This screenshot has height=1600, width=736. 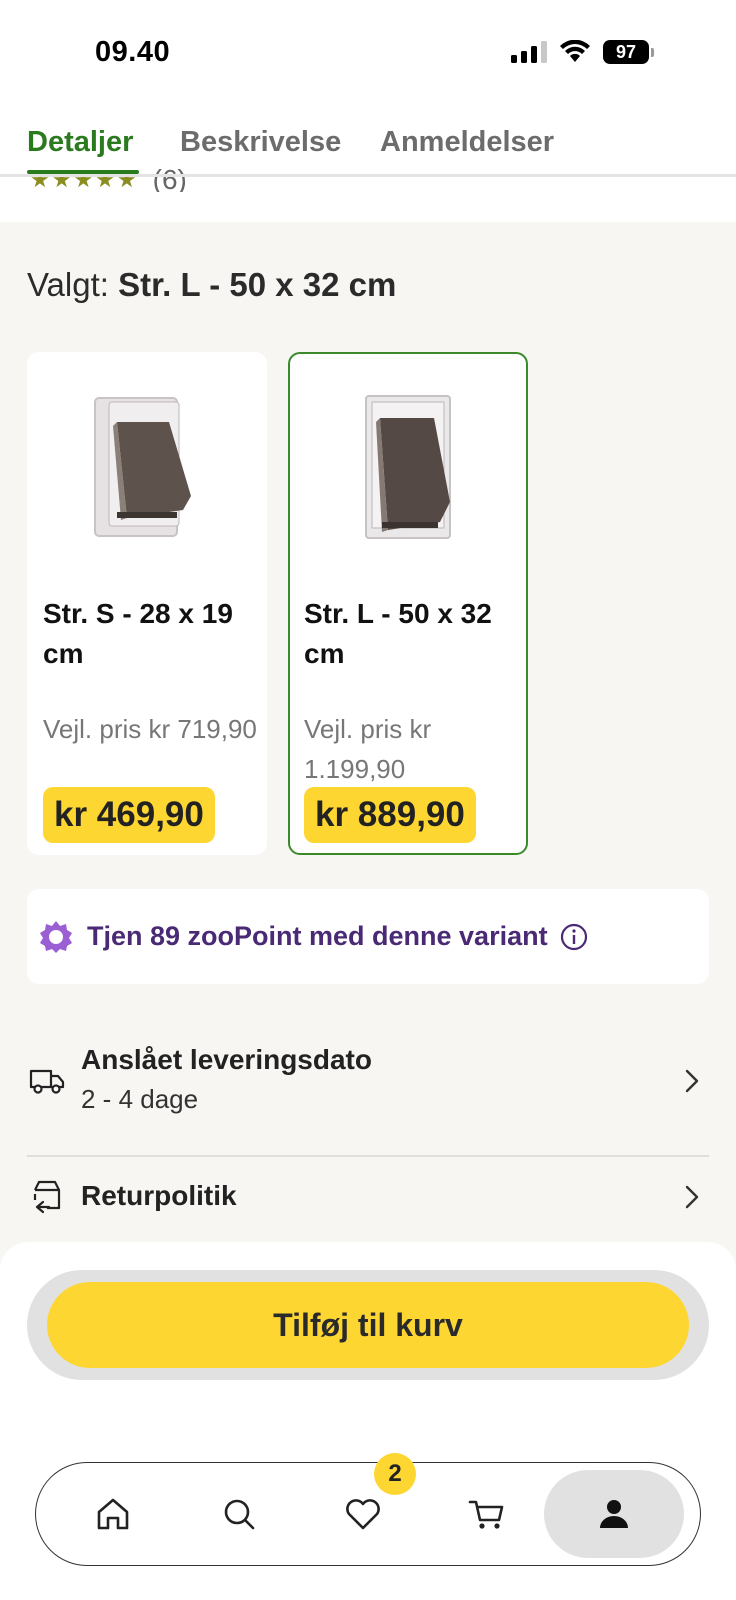 What do you see at coordinates (68, 284) in the screenshot?
I see `selected-label: Valgt:` at bounding box center [68, 284].